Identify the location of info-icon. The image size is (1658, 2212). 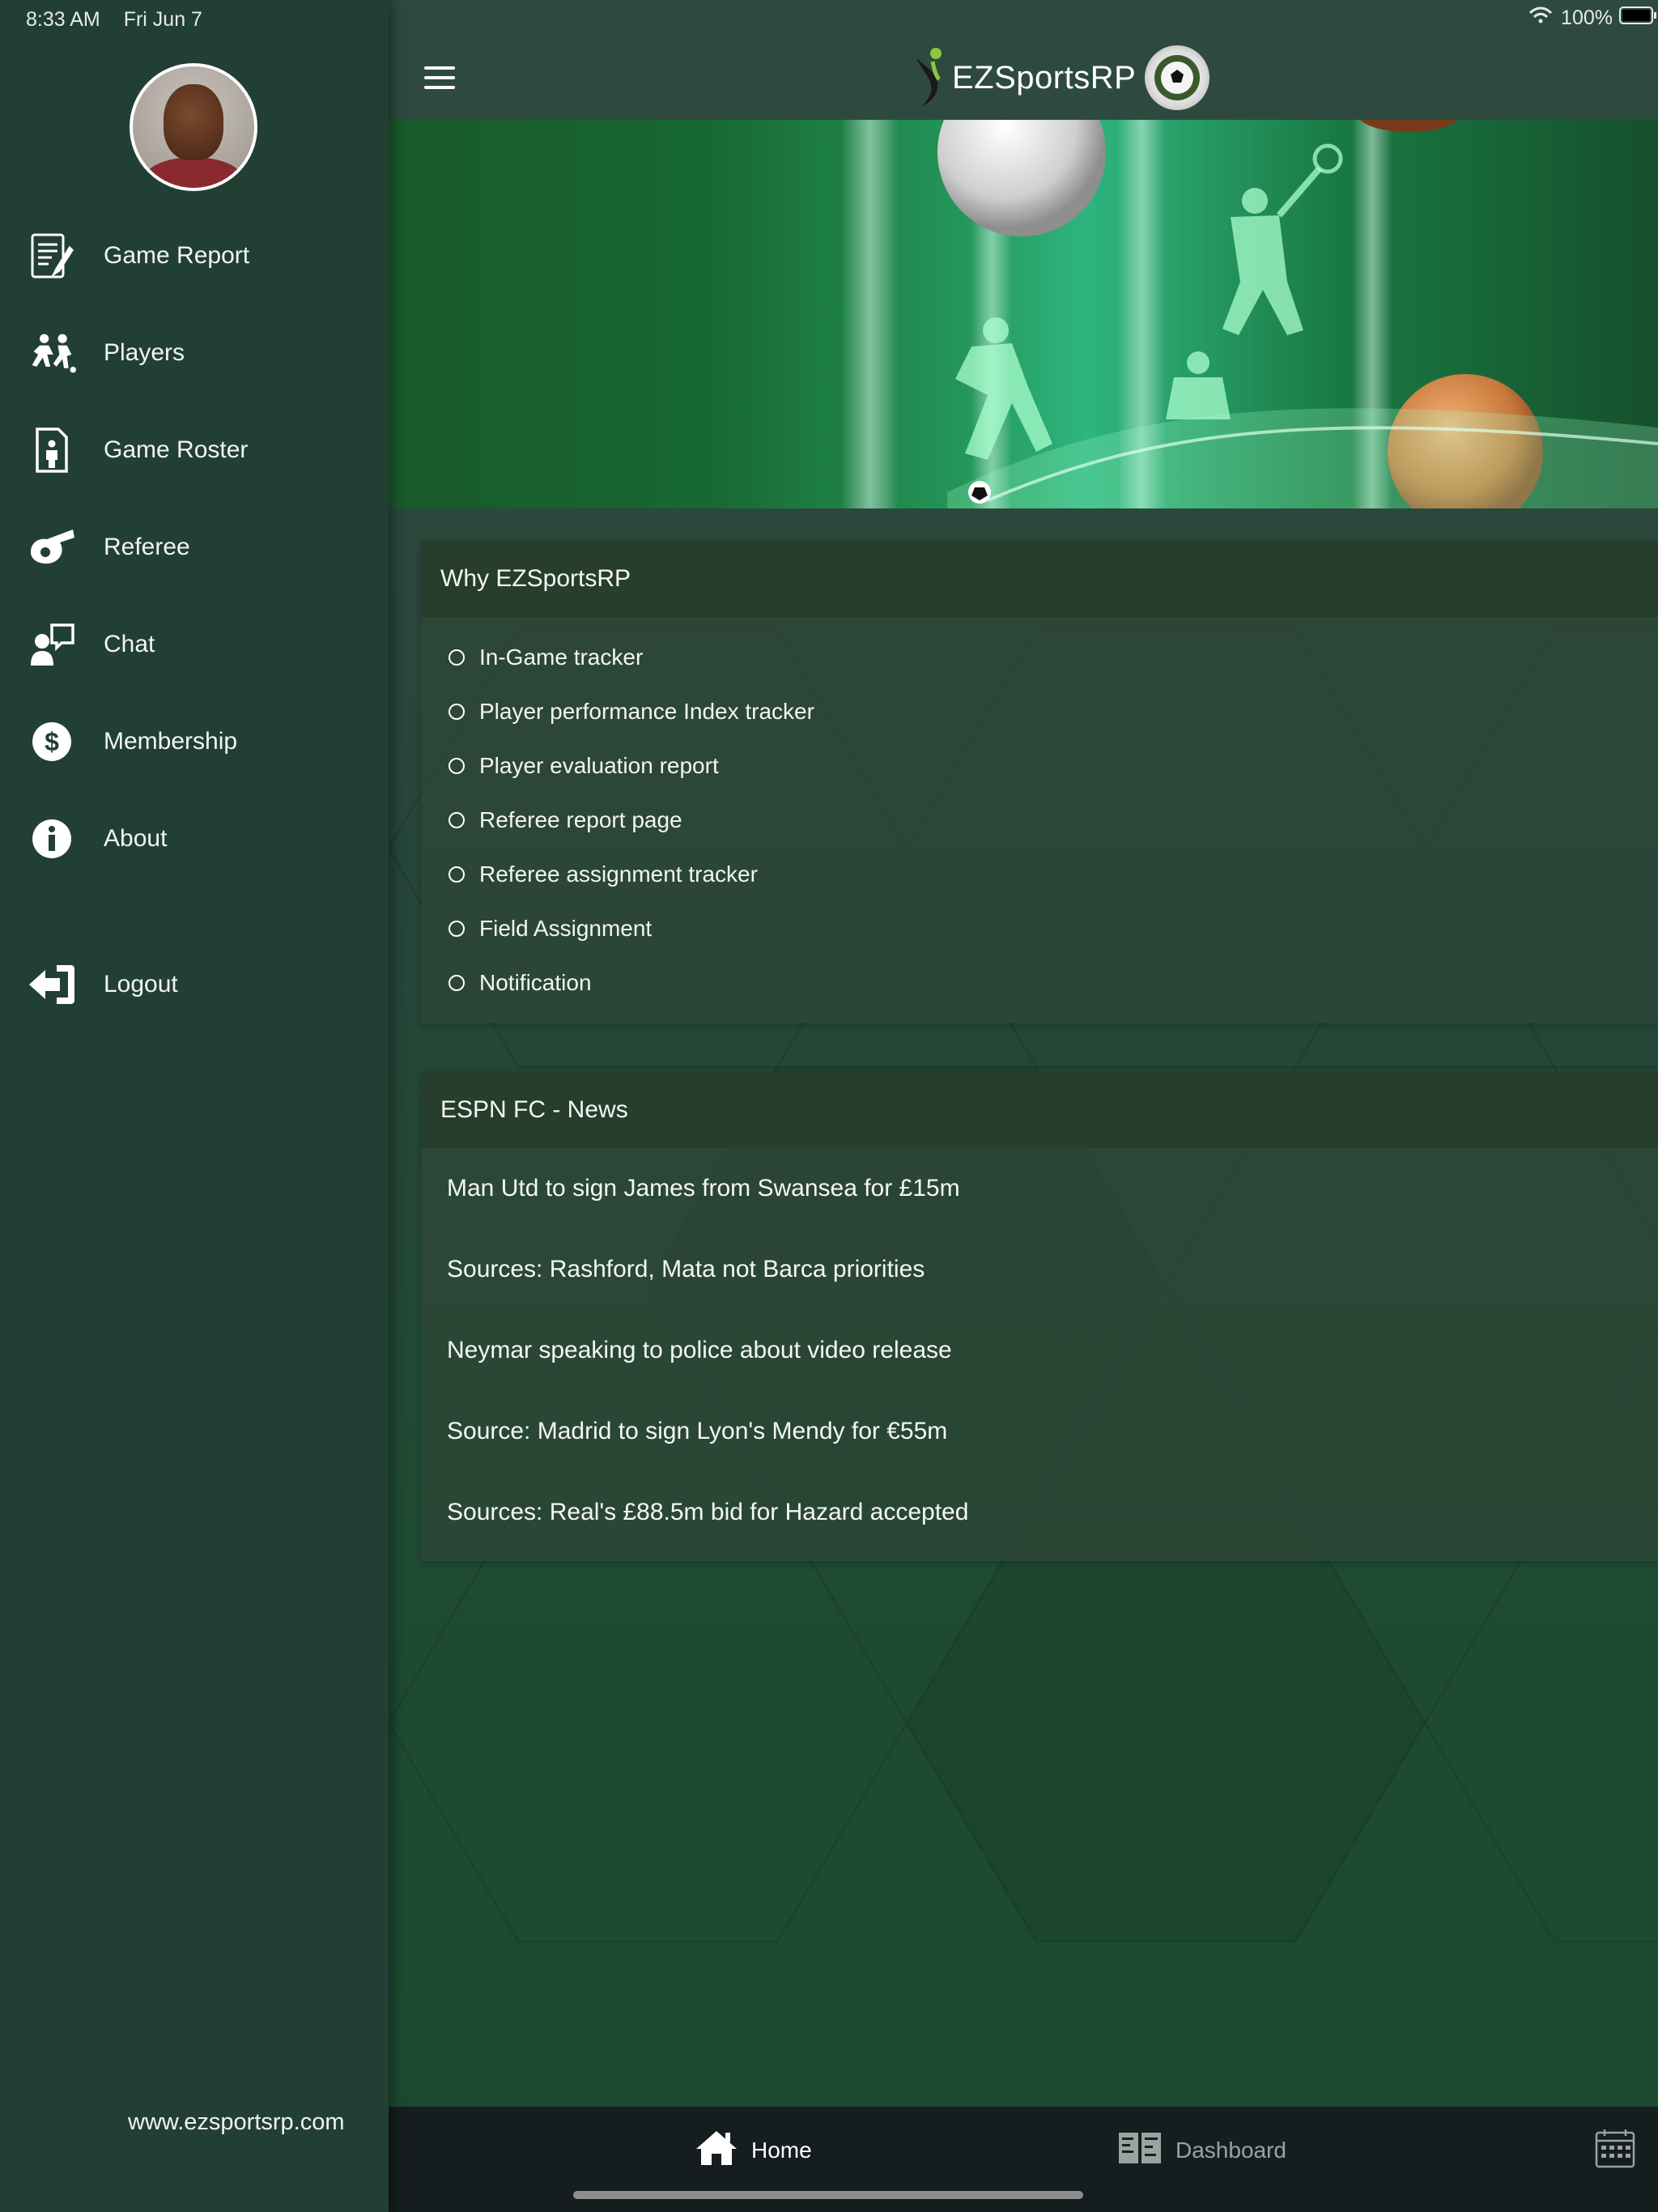
(52, 839).